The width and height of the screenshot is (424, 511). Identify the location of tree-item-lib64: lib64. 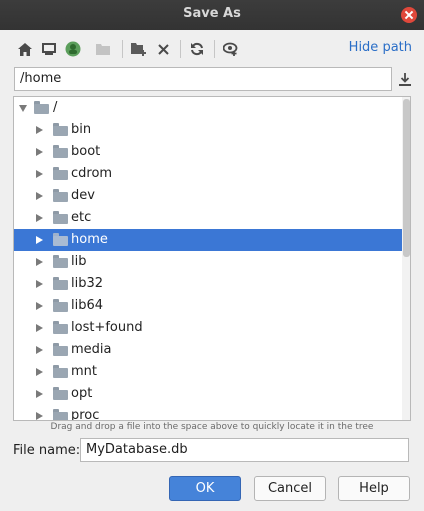
(208, 306).